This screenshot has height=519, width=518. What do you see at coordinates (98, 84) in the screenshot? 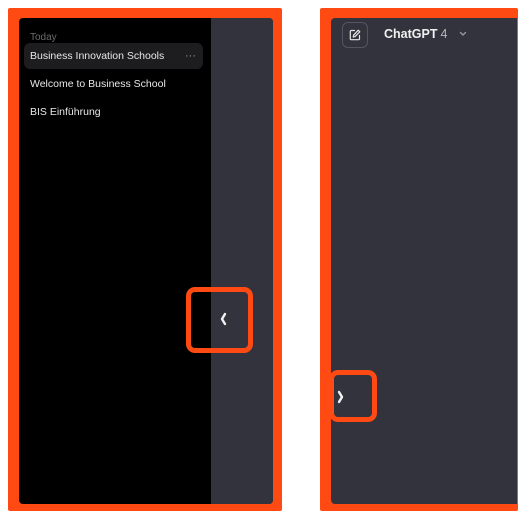
I see `chat-title: Welcome to Business School` at bounding box center [98, 84].